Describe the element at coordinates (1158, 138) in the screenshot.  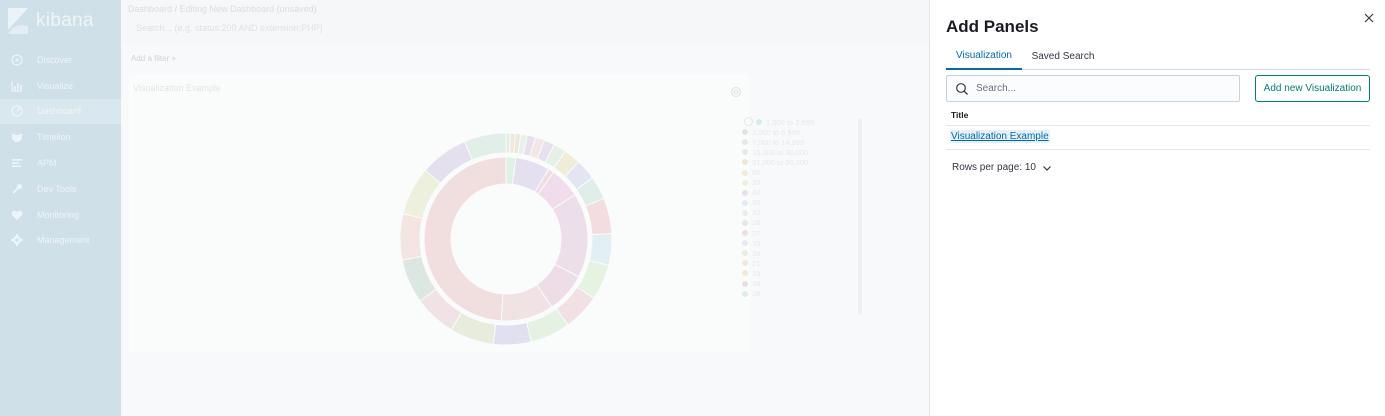
I see `table-row: Visualization Example` at that location.